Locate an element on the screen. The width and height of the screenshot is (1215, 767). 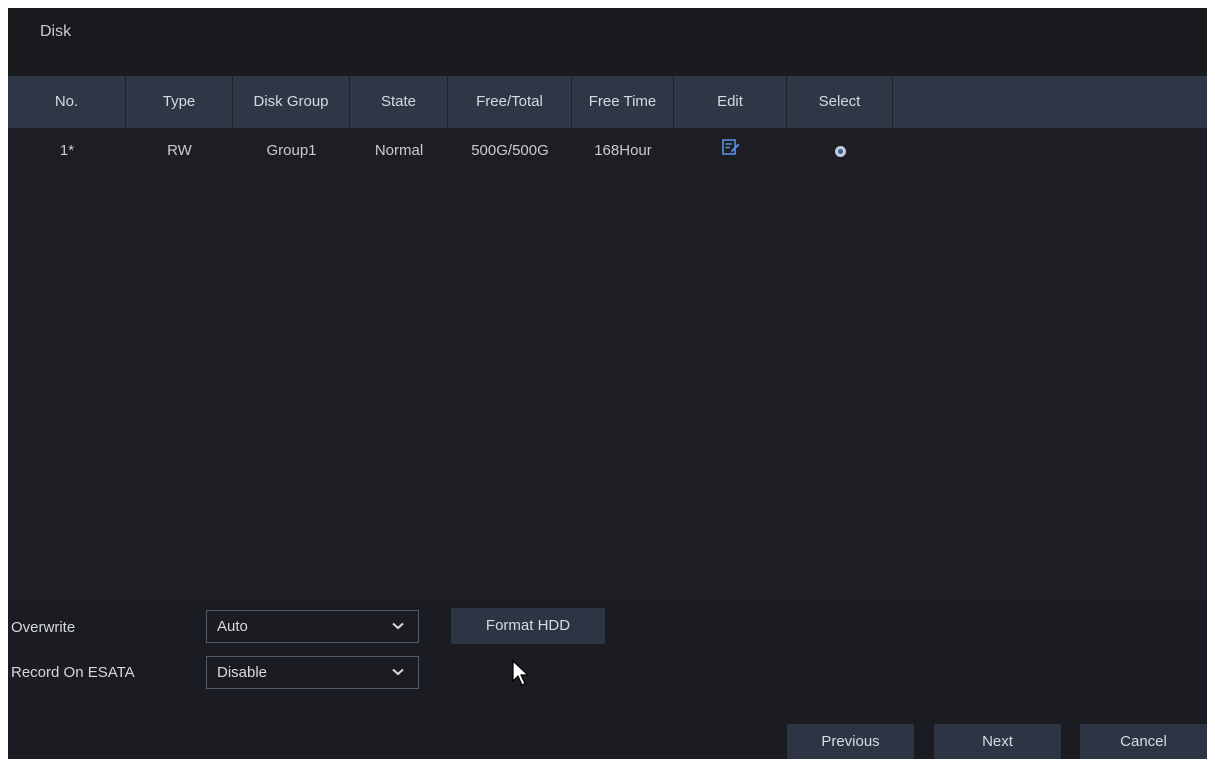
edit-icon is located at coordinates (730, 151).